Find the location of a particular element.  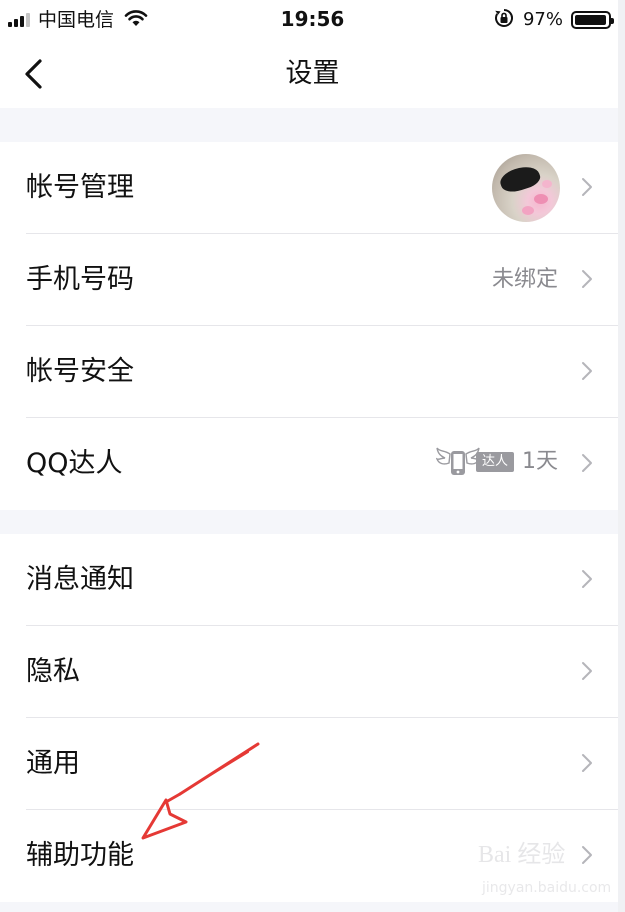

settings-row-account-security: 帐号安全 is located at coordinates (309, 372).